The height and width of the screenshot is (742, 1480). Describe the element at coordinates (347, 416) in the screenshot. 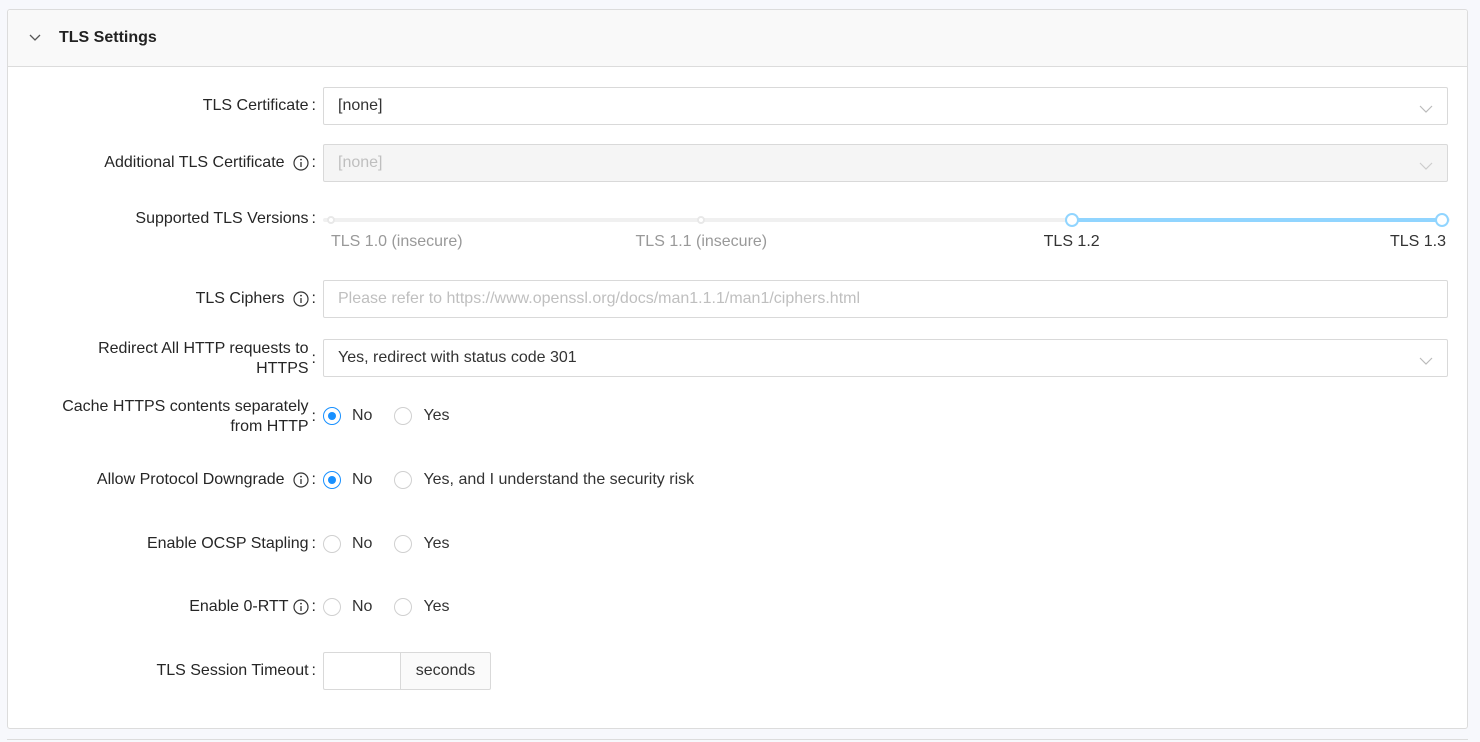

I see `cache-https-no-radio: No` at that location.